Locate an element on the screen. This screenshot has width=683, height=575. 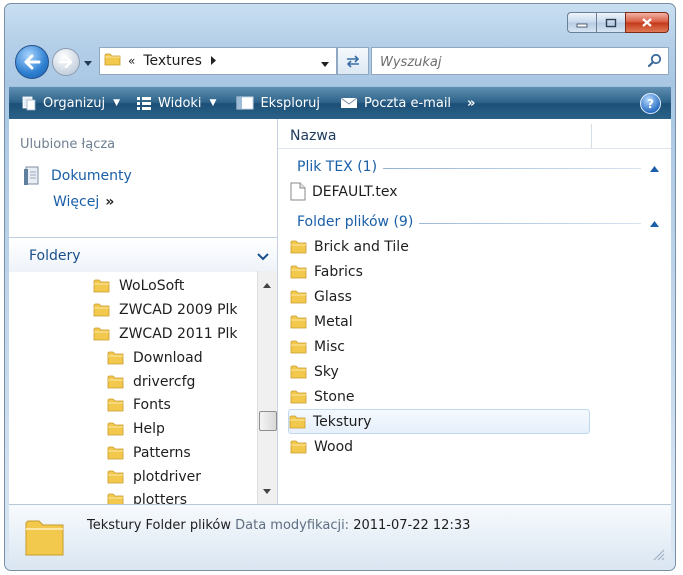
favorites-more-link: Więcej » is located at coordinates (83, 202).